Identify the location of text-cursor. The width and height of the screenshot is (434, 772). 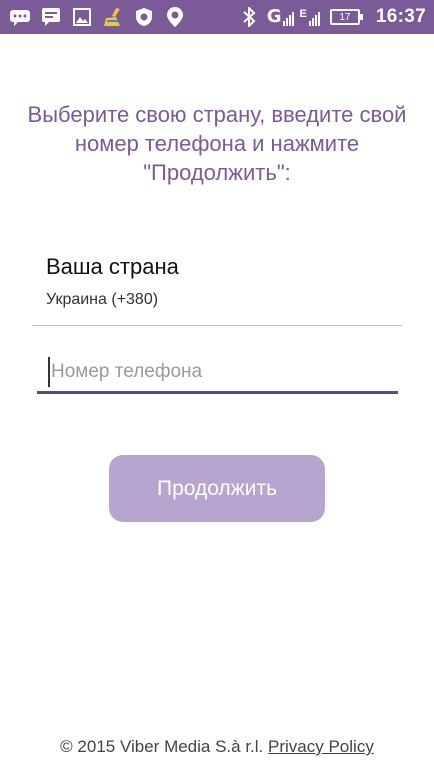
(49, 371).